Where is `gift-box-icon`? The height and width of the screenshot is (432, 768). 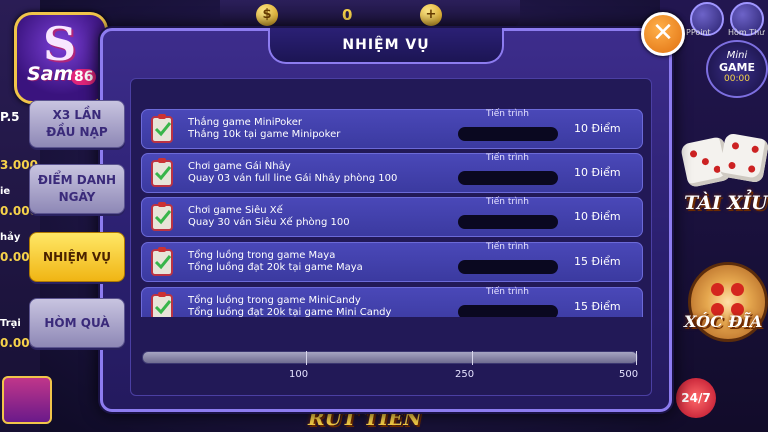 gift-box-icon is located at coordinates (27, 400).